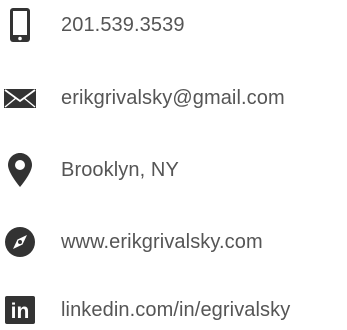  What do you see at coordinates (20, 25) in the screenshot?
I see `phone-icon` at bounding box center [20, 25].